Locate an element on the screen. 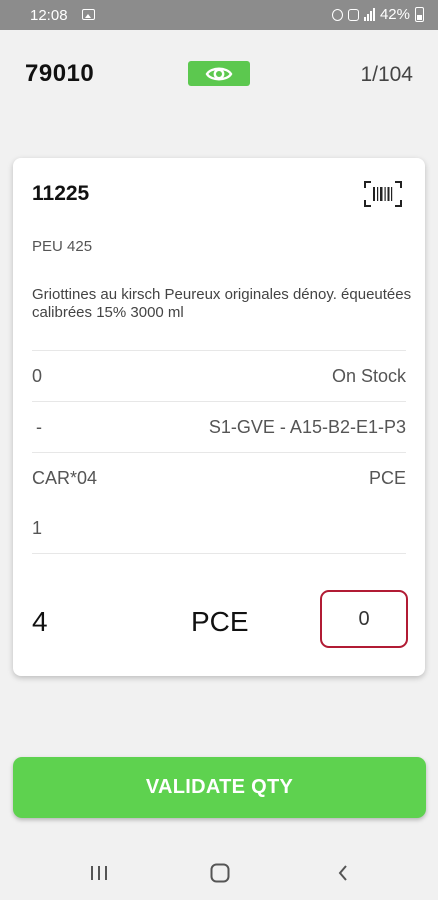  stock-label: On Stock is located at coordinates (368, 375).